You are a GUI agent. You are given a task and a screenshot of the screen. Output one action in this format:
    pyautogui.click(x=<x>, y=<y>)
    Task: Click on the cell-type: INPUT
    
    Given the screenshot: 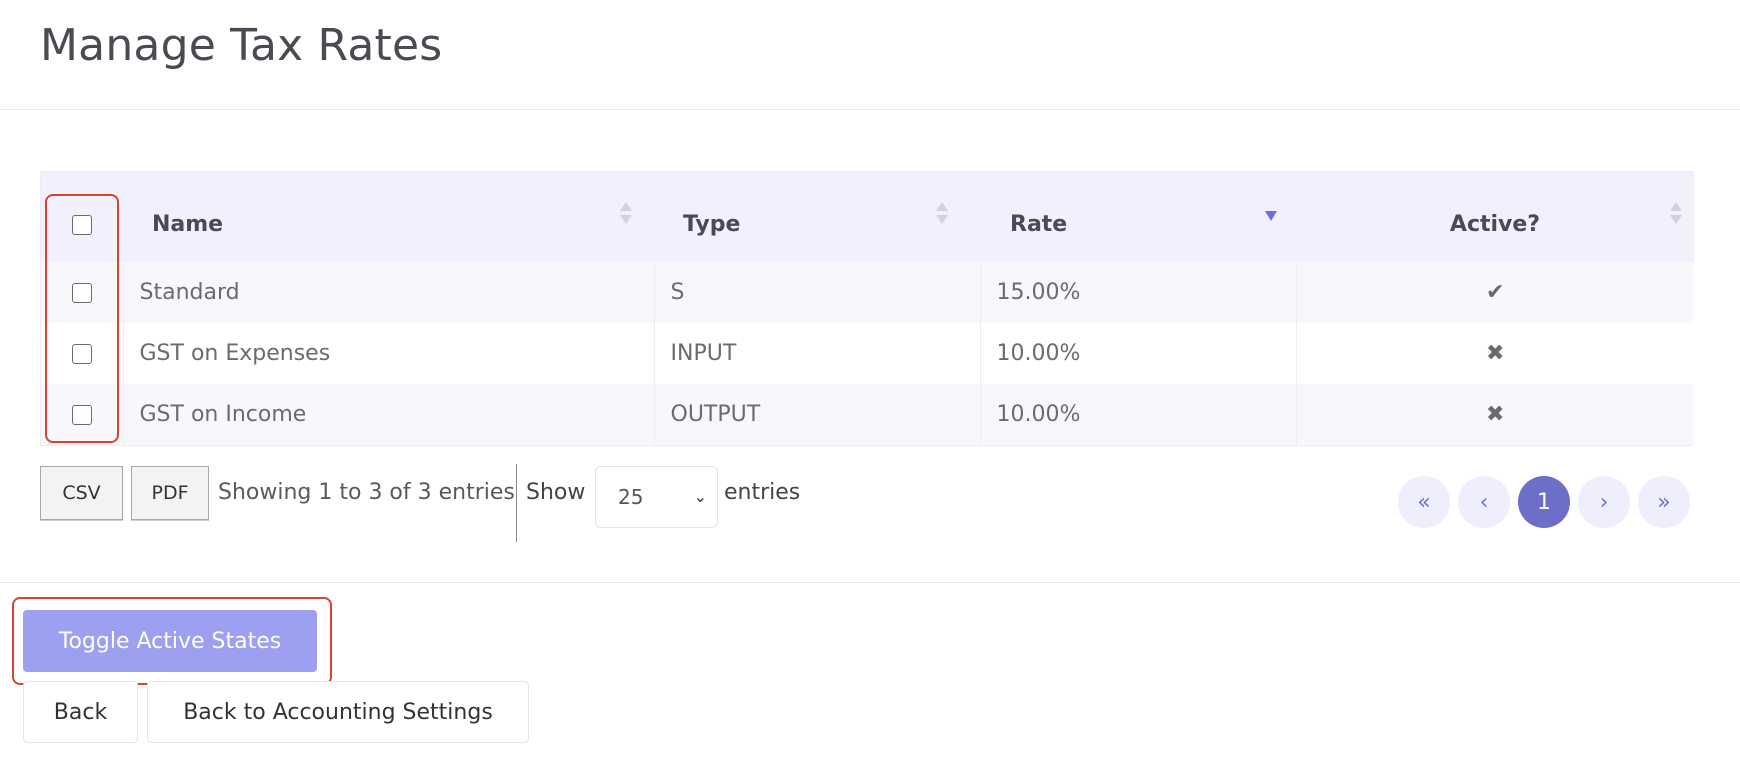 What is the action you would take?
    pyautogui.click(x=816, y=353)
    